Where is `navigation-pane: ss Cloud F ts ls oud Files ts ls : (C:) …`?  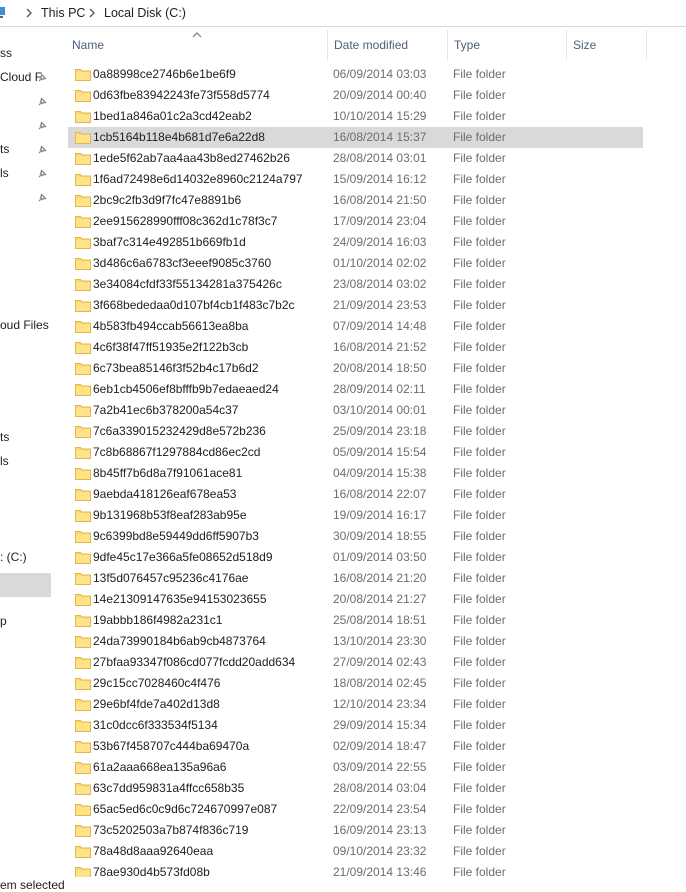 navigation-pane: ss Cloud F ts ls oud Files ts ls : (C:) … is located at coordinates (27, 458).